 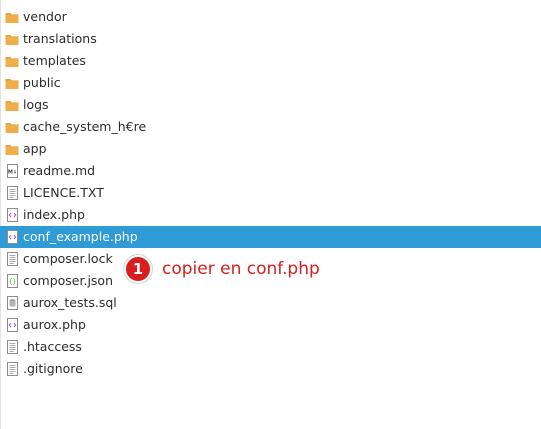 I want to click on file-row-app: app, so click(x=270, y=149).